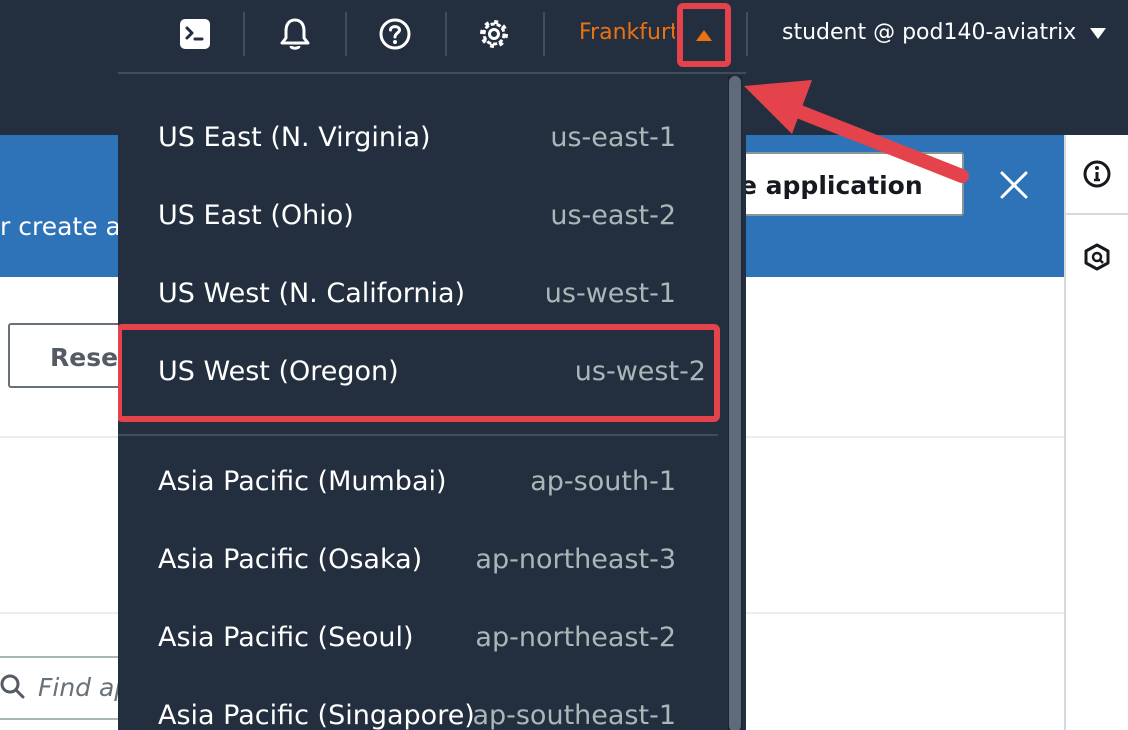 The height and width of the screenshot is (730, 1128). I want to click on region-option: Asia Pacific (Osaka) ap-northeast-3, so click(418, 561).